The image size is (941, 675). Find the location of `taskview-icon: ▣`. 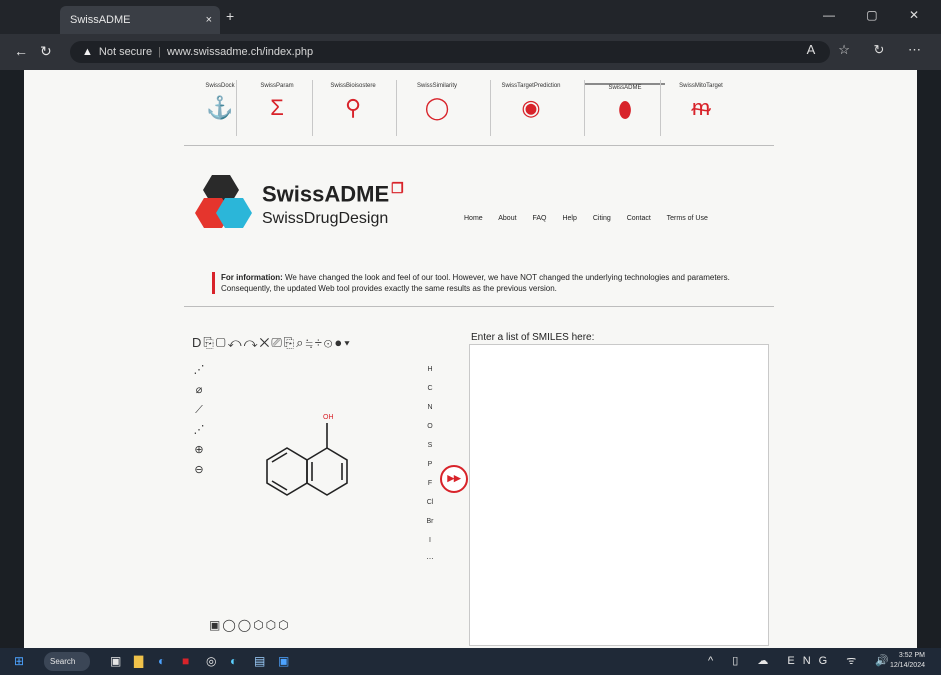

taskview-icon: ▣ is located at coordinates (115, 661).